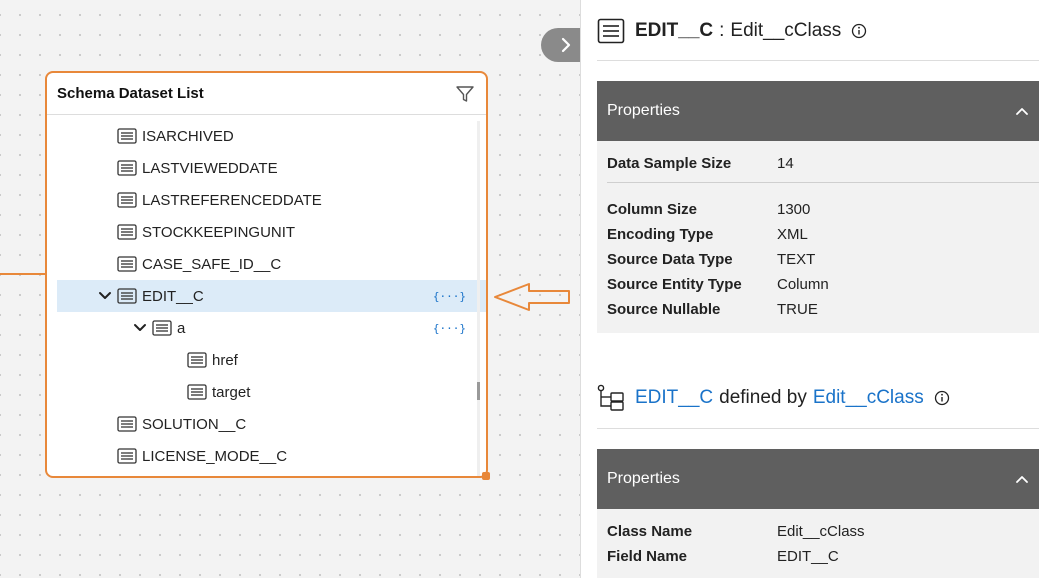  I want to click on prop-value: TRUE, so click(797, 309).